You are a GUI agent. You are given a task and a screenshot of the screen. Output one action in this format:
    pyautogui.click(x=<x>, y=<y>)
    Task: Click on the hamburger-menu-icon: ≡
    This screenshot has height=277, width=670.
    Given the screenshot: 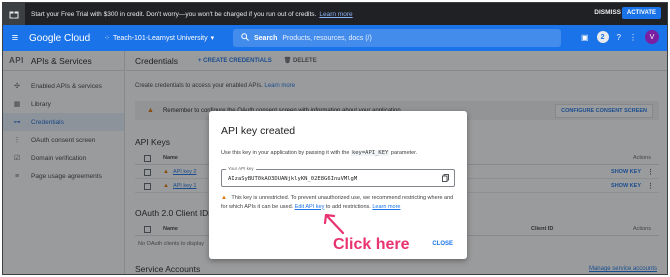 What is the action you would take?
    pyautogui.click(x=15, y=38)
    